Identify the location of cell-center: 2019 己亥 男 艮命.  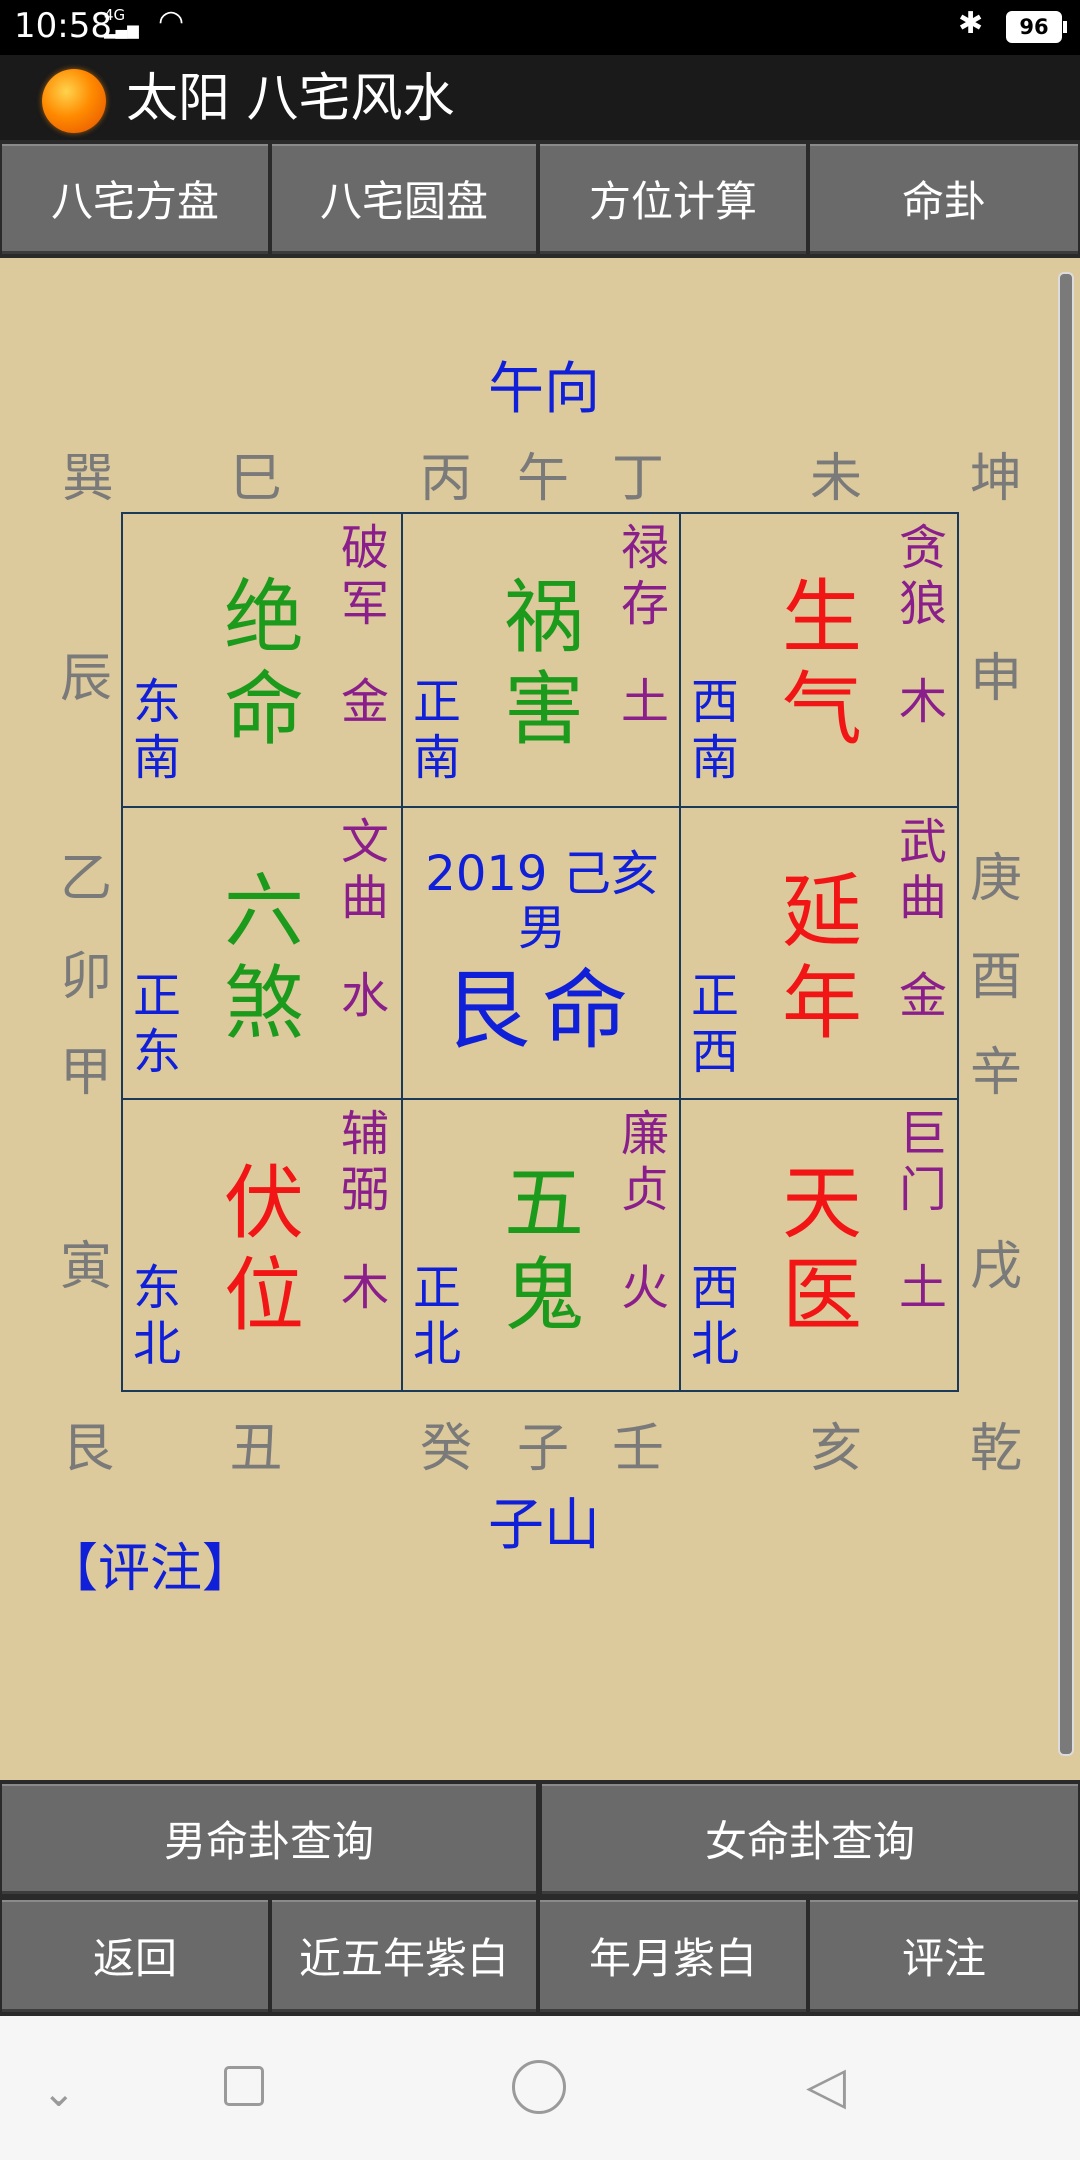
(542, 954).